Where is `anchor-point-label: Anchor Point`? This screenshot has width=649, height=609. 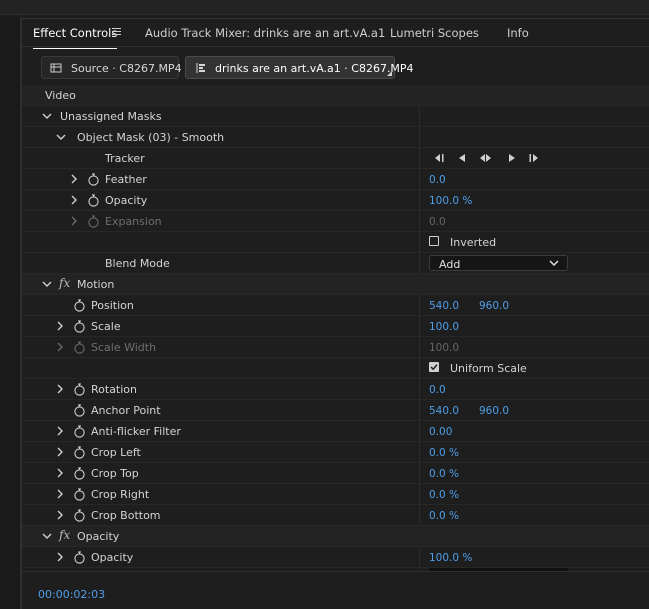
anchor-point-label: Anchor Point is located at coordinates (126, 410).